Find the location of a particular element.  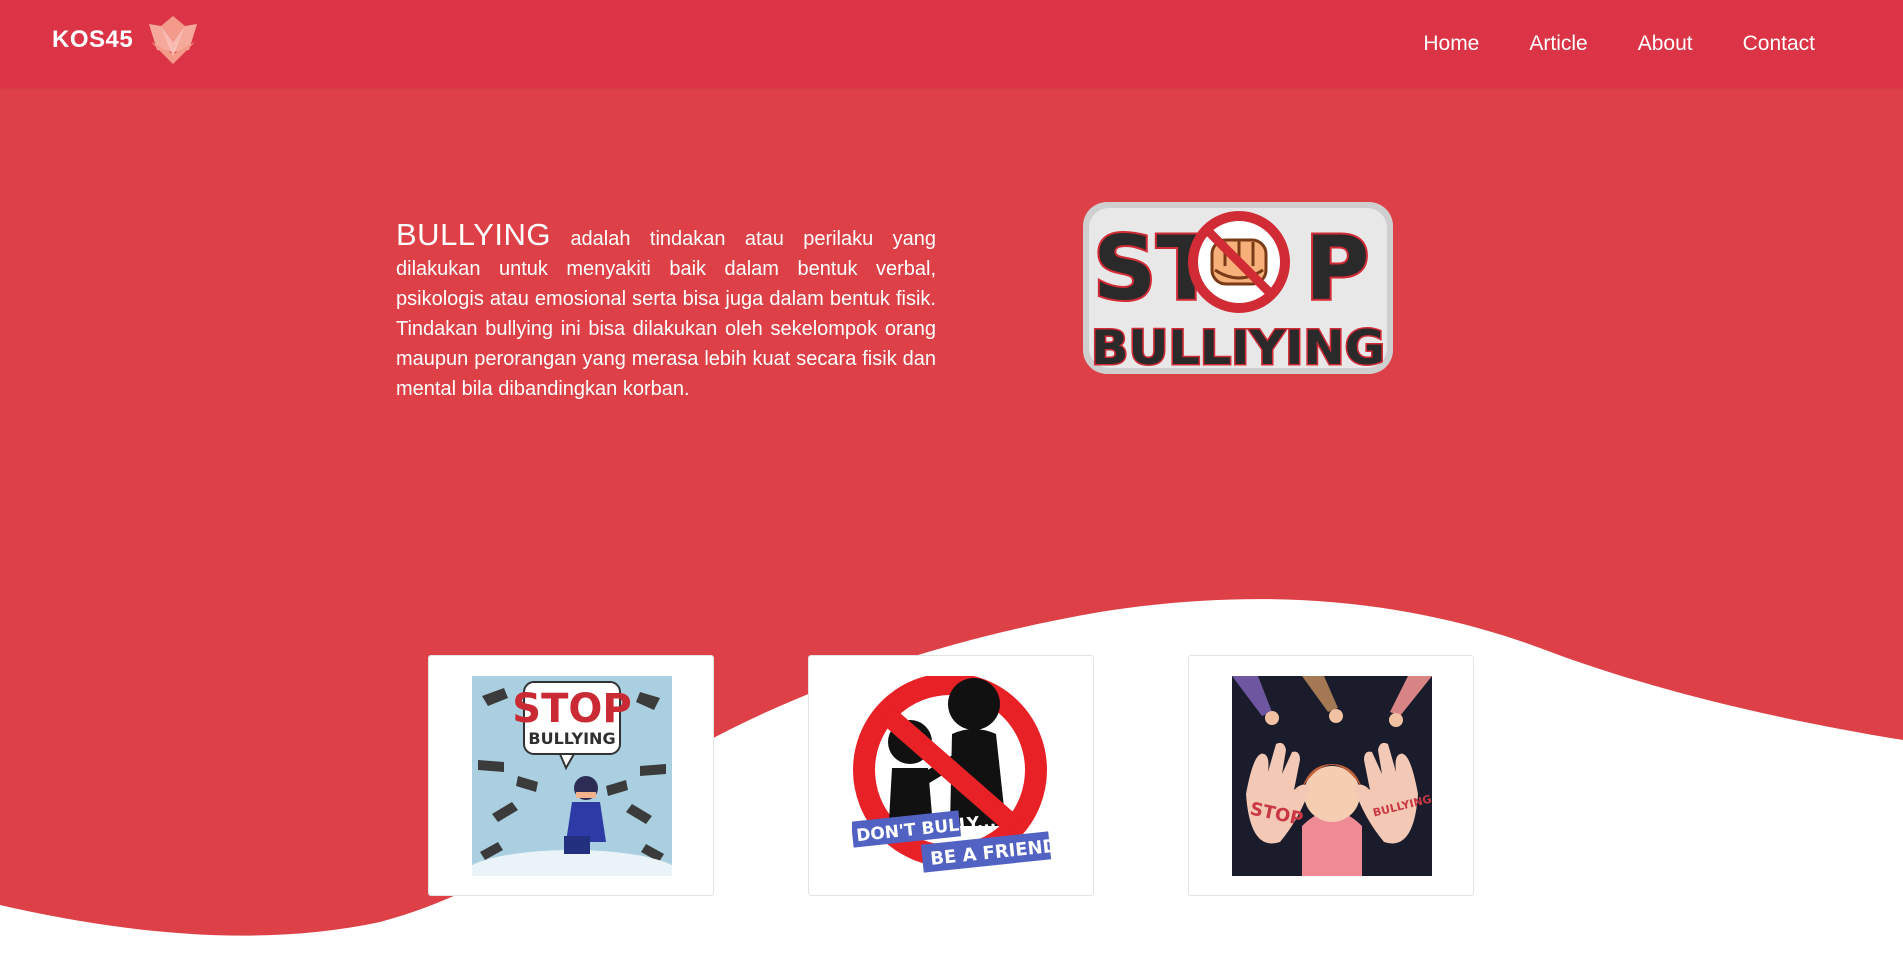

stop-bullying-card: STOP BULLYING is located at coordinates (571, 775).